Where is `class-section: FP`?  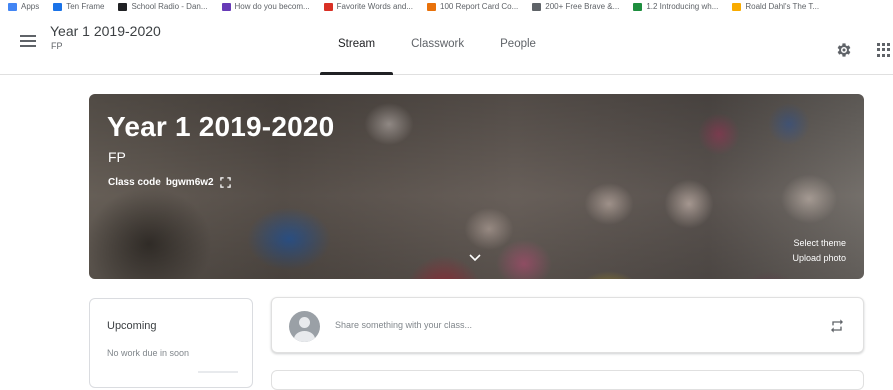
class-section: FP is located at coordinates (57, 46).